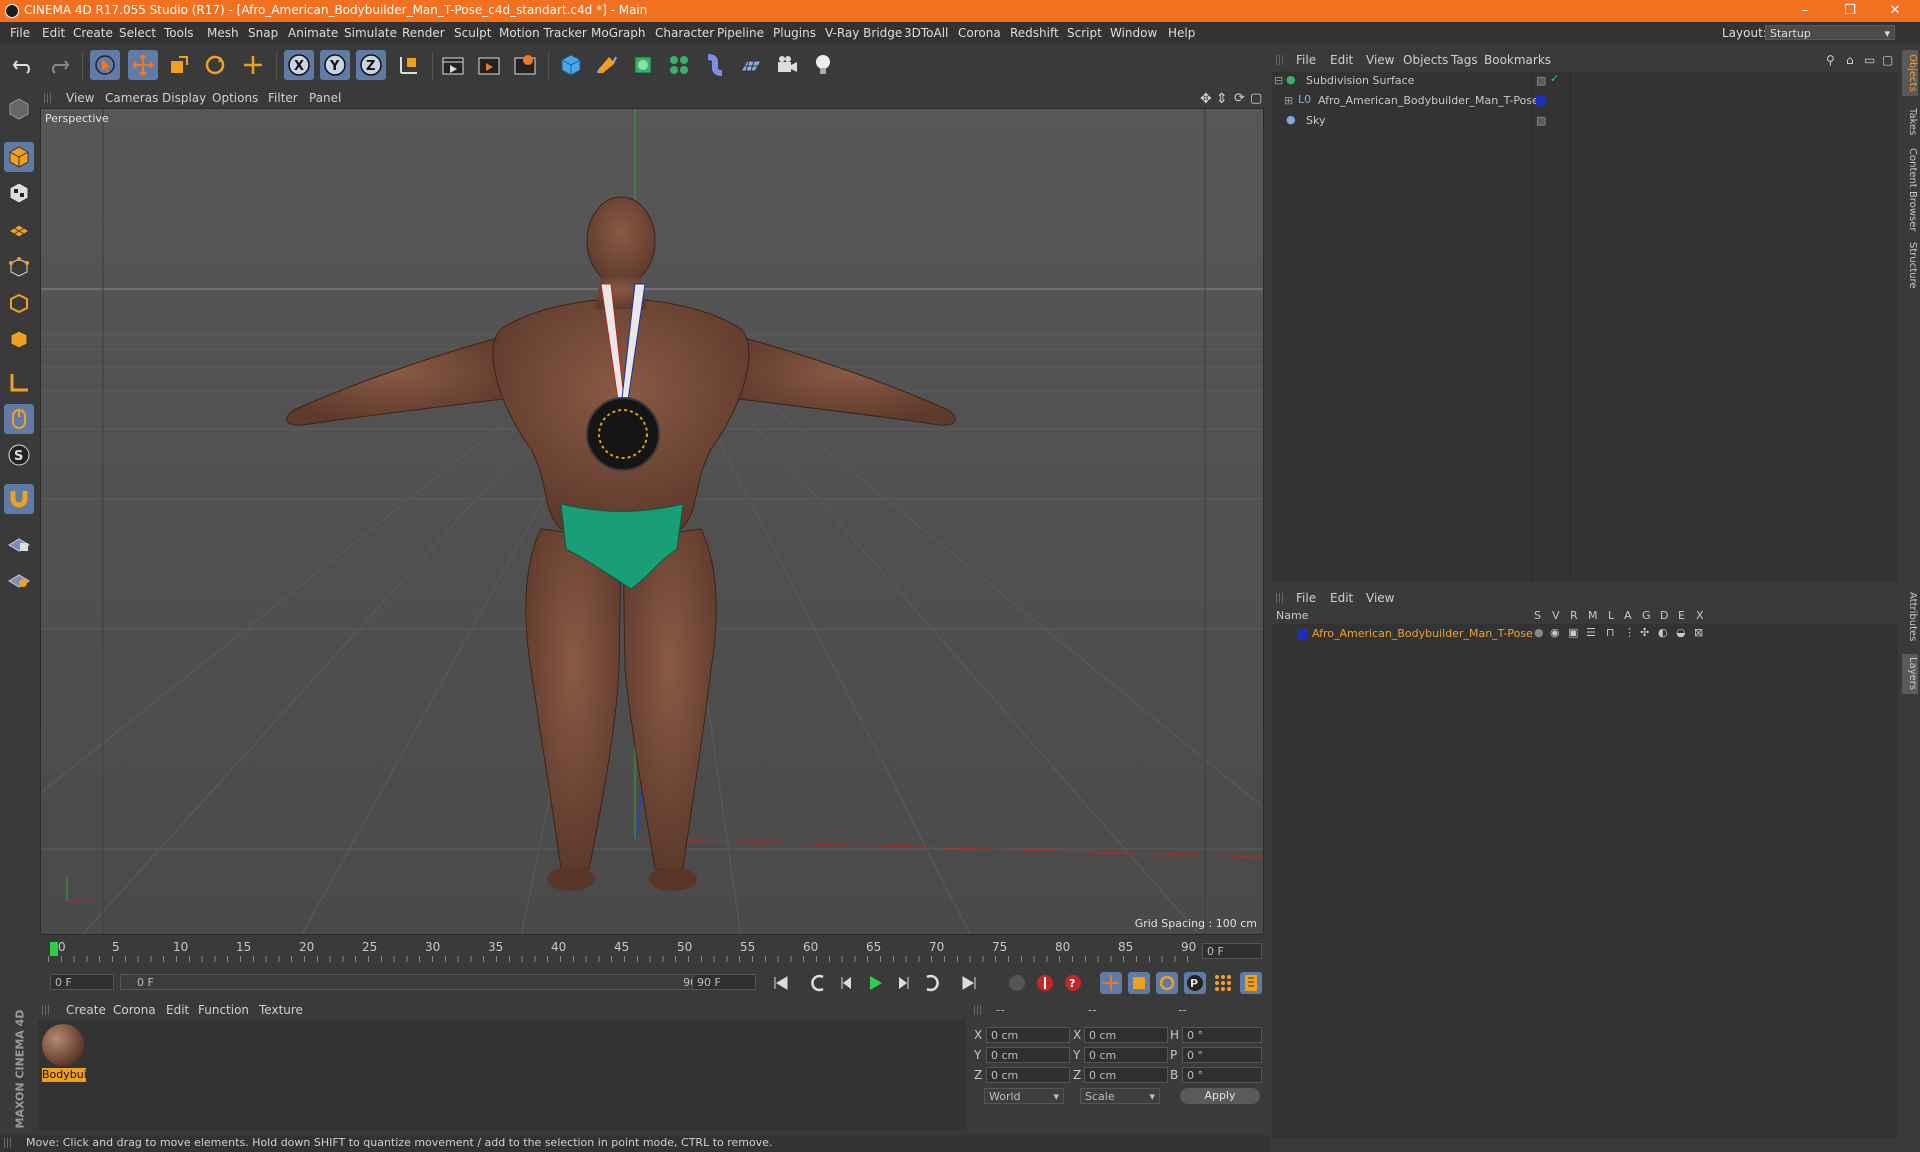 This screenshot has width=1920, height=1152. What do you see at coordinates (740, 33) in the screenshot?
I see `menu-pipeline: Pipeline` at bounding box center [740, 33].